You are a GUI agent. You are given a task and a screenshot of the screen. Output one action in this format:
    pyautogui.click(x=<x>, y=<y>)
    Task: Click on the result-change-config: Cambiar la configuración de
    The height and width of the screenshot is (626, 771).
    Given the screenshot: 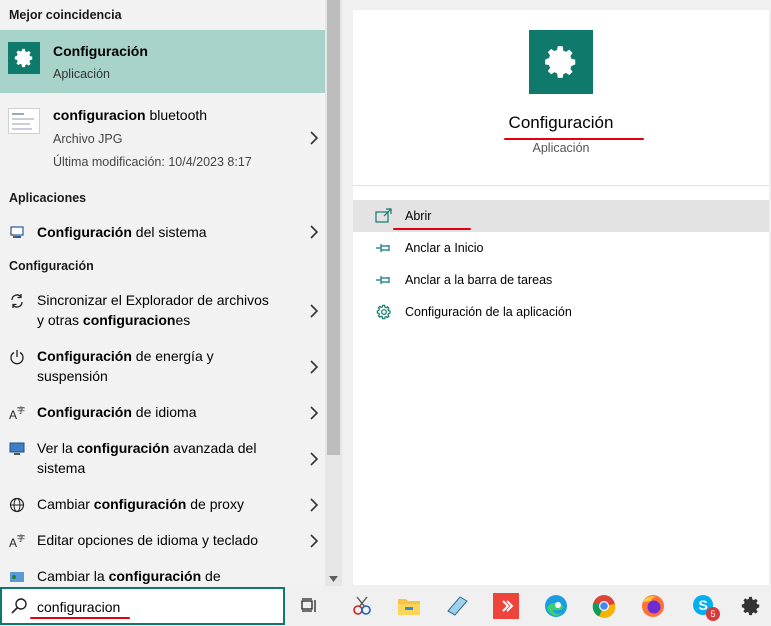 What is the action you would take?
    pyautogui.click(x=162, y=576)
    